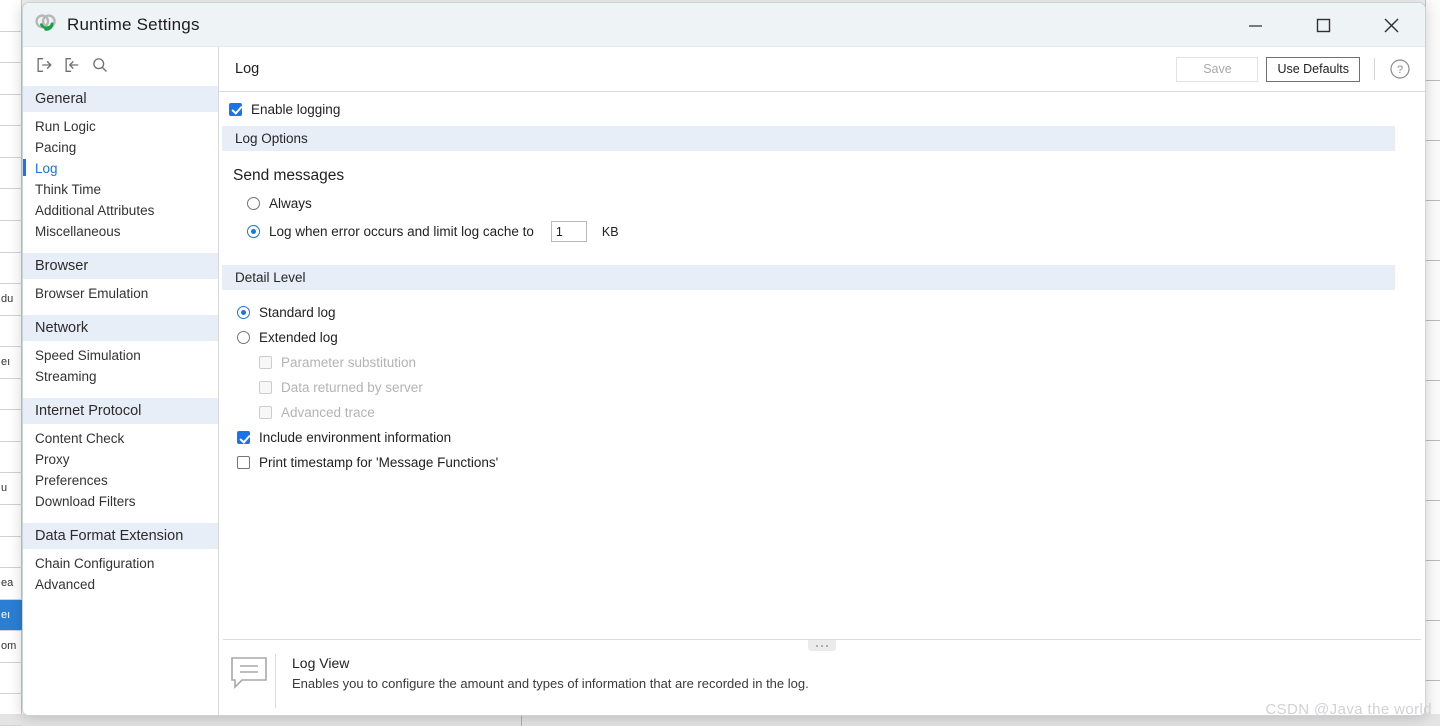 The height and width of the screenshot is (726, 1440). Describe the element at coordinates (1217, 69) in the screenshot. I see `save-button: Save` at that location.